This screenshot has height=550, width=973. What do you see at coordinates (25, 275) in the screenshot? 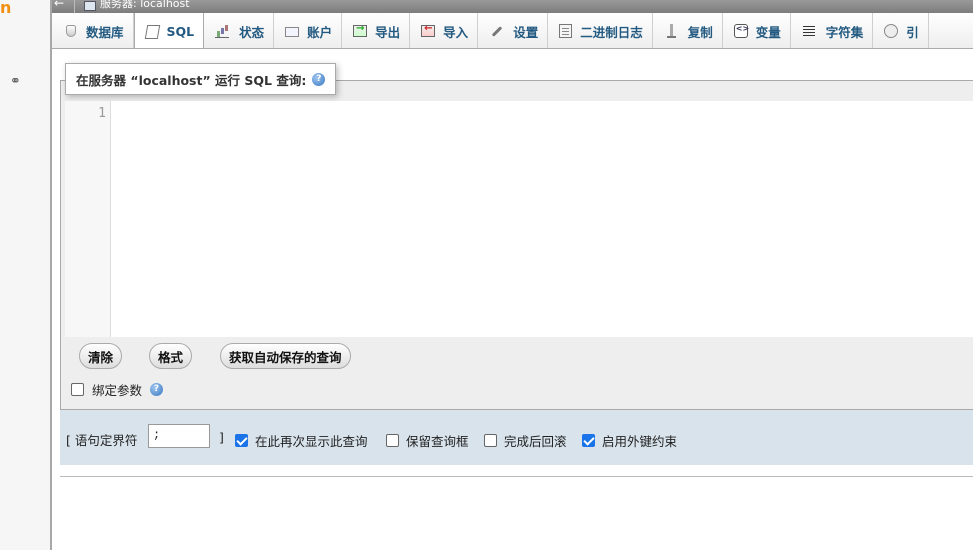
I see `navigation-panel: n ⚭` at bounding box center [25, 275].